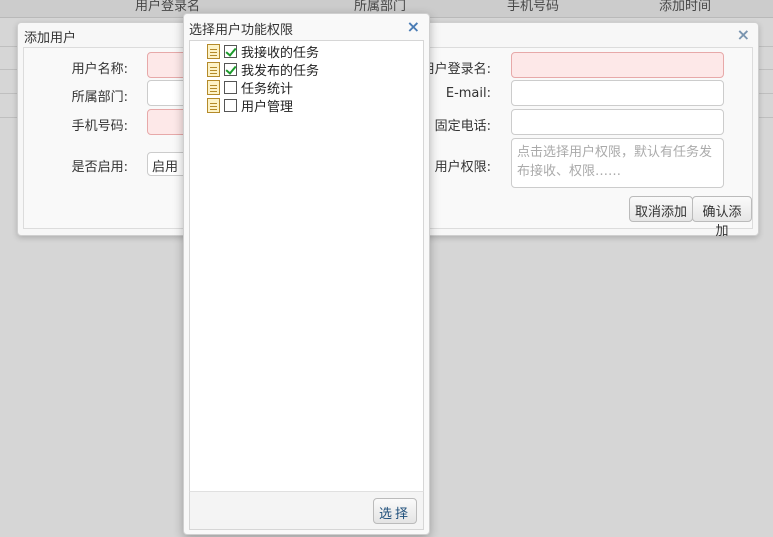 This screenshot has height=537, width=773. Describe the element at coordinates (722, 217) in the screenshot. I see `confirm-add-button: 确认添加` at that location.